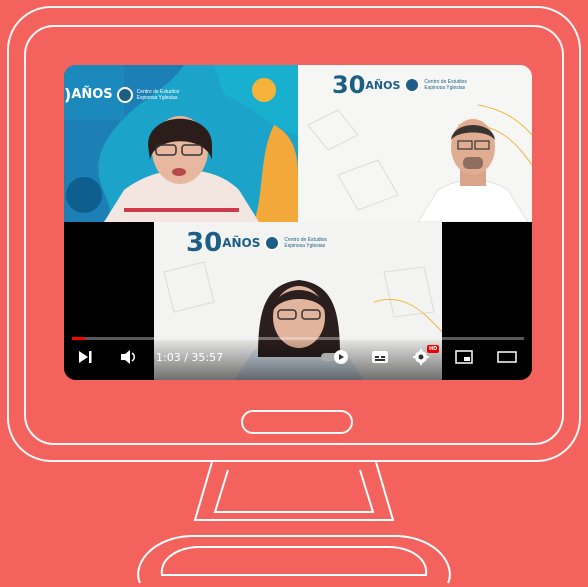  Describe the element at coordinates (190, 357) in the screenshot. I see `time-display: 1:03 / 35:57` at that location.